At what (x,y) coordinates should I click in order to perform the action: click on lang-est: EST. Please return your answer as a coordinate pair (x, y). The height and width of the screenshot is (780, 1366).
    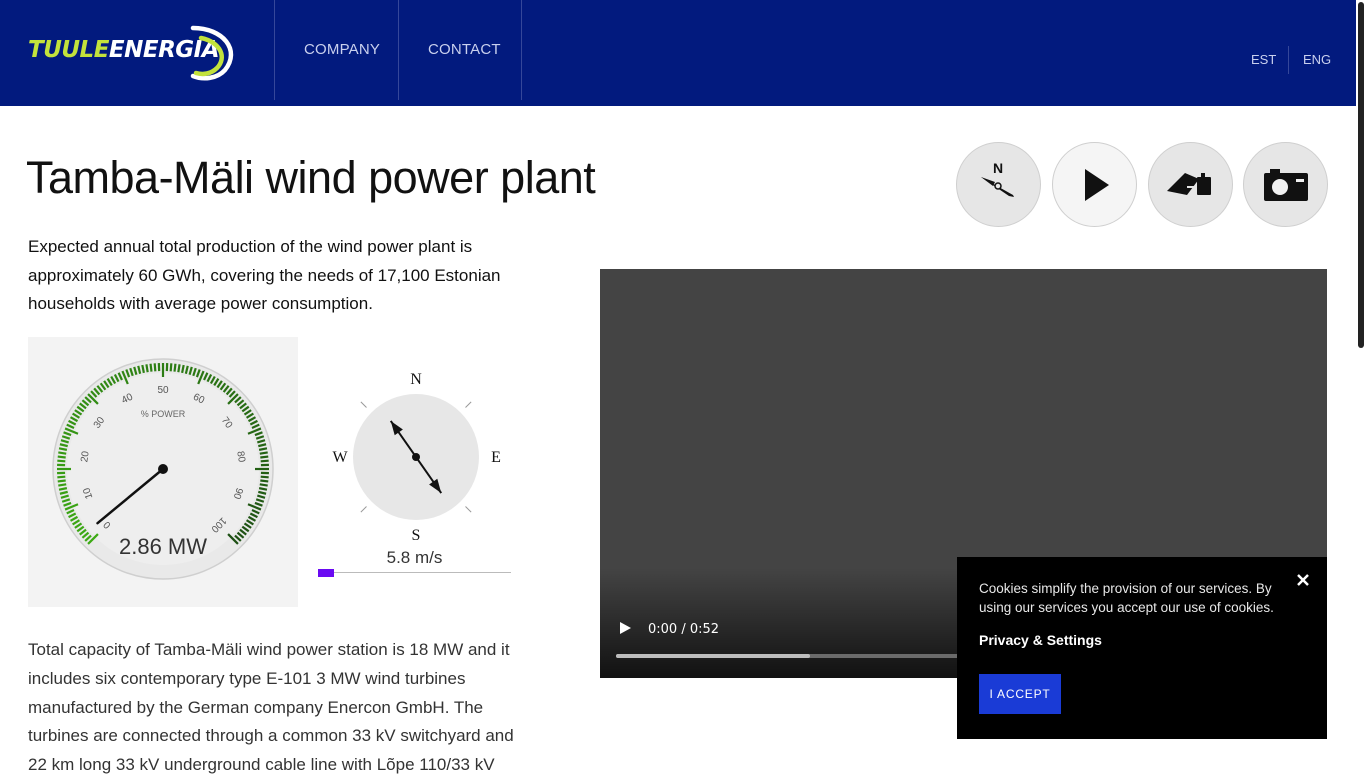
    Looking at the image, I should click on (1263, 59).